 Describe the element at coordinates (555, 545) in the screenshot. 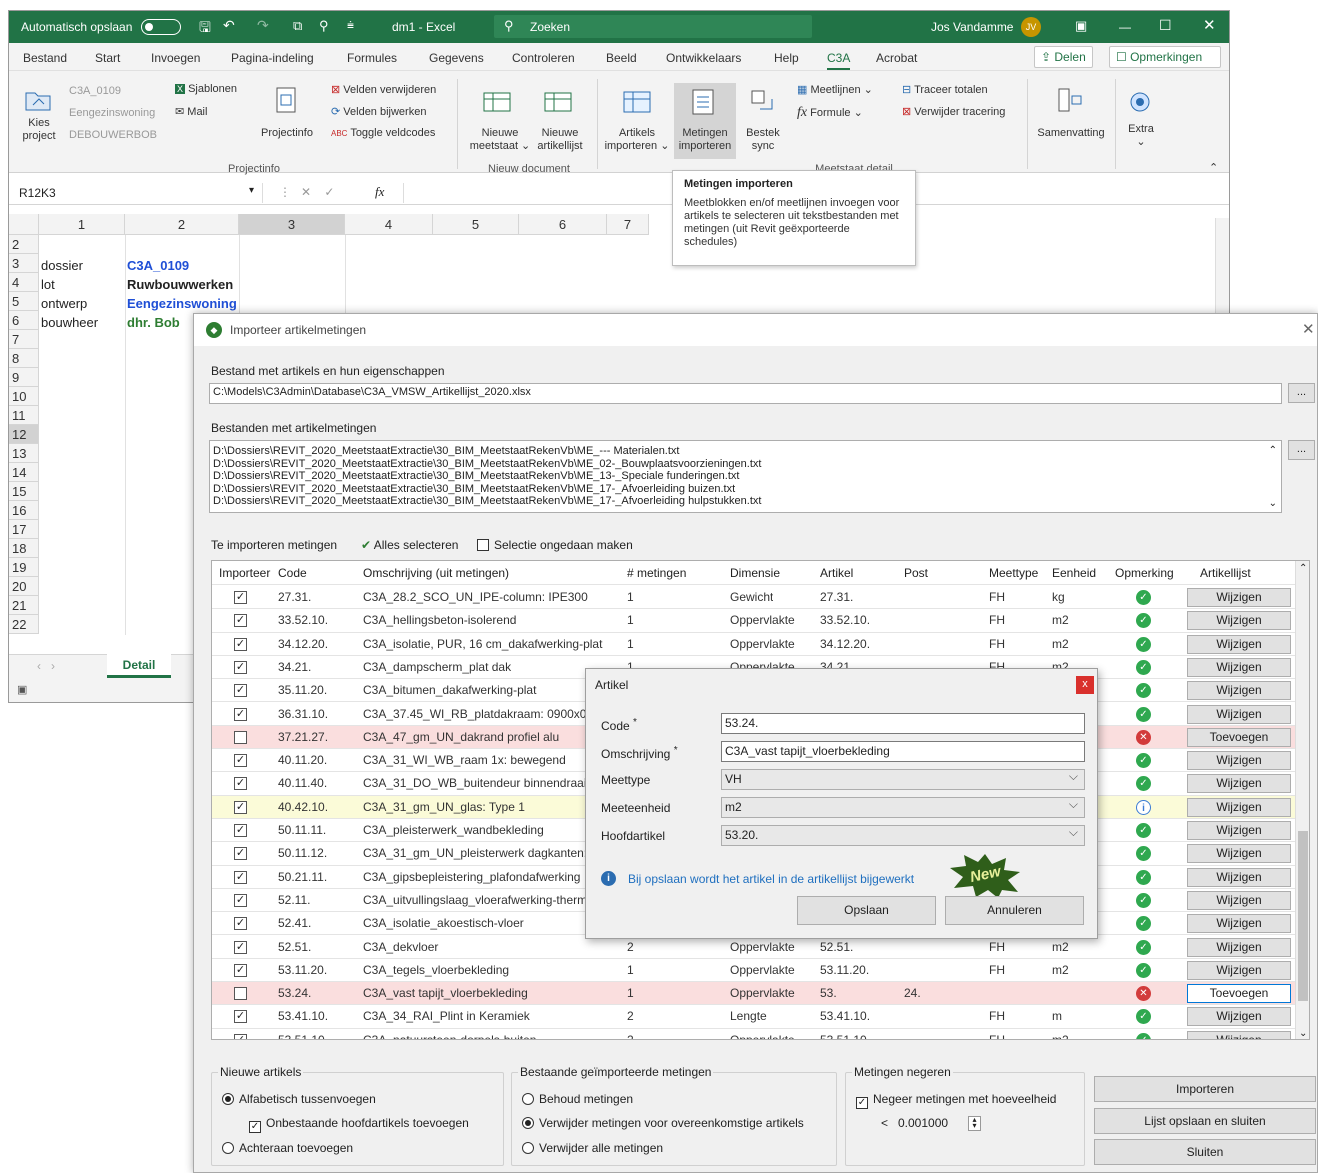

I see `deselect-button: Selectie ongedaan maken` at that location.